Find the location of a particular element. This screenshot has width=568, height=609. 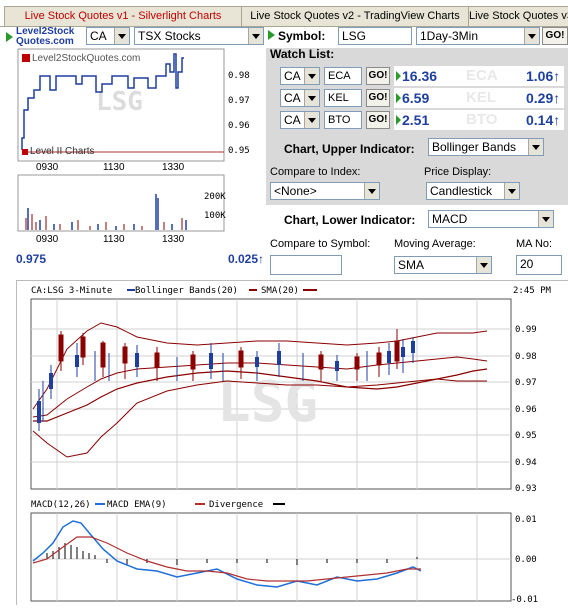

compare-symbol-label: Compare to Symbol: is located at coordinates (320, 244).